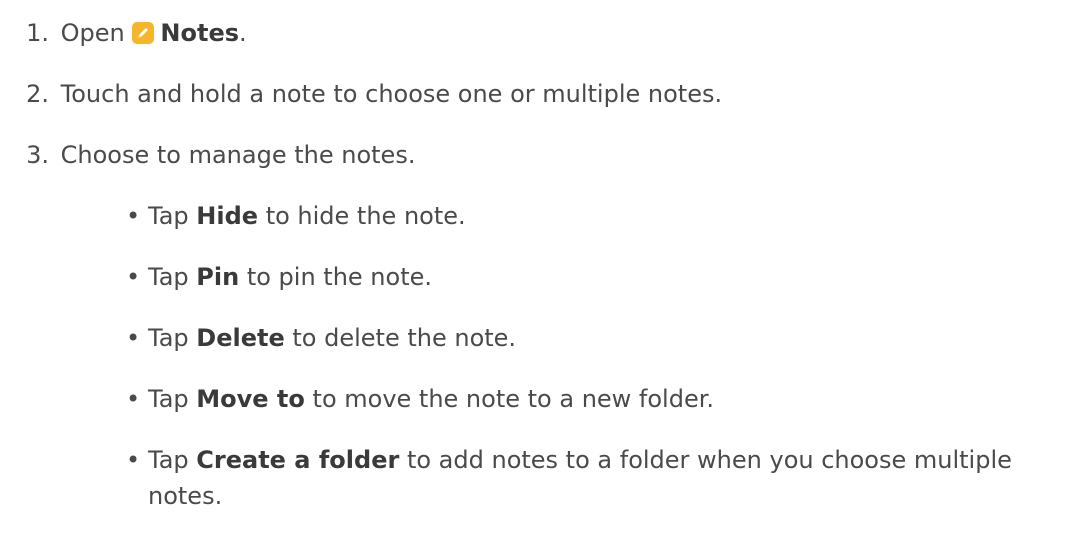  I want to click on bullet-post: to pin the note., so click(339, 277).